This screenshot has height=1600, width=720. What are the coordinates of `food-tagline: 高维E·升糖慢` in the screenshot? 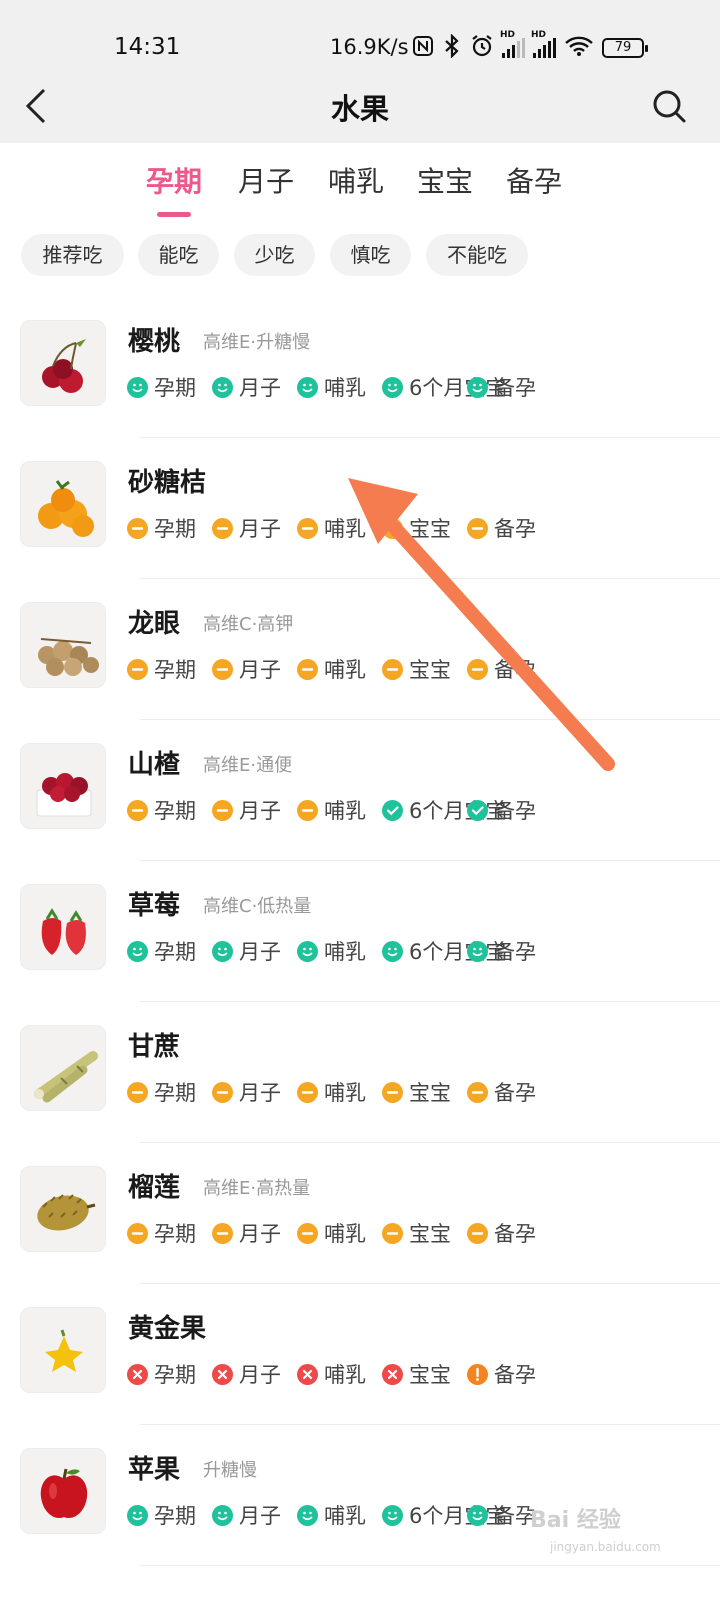 It's located at (257, 342).